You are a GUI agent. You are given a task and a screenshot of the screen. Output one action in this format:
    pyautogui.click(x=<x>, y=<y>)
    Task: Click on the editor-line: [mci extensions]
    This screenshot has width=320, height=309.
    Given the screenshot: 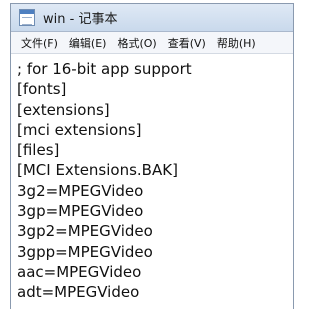 What is the action you would take?
    pyautogui.click(x=79, y=129)
    